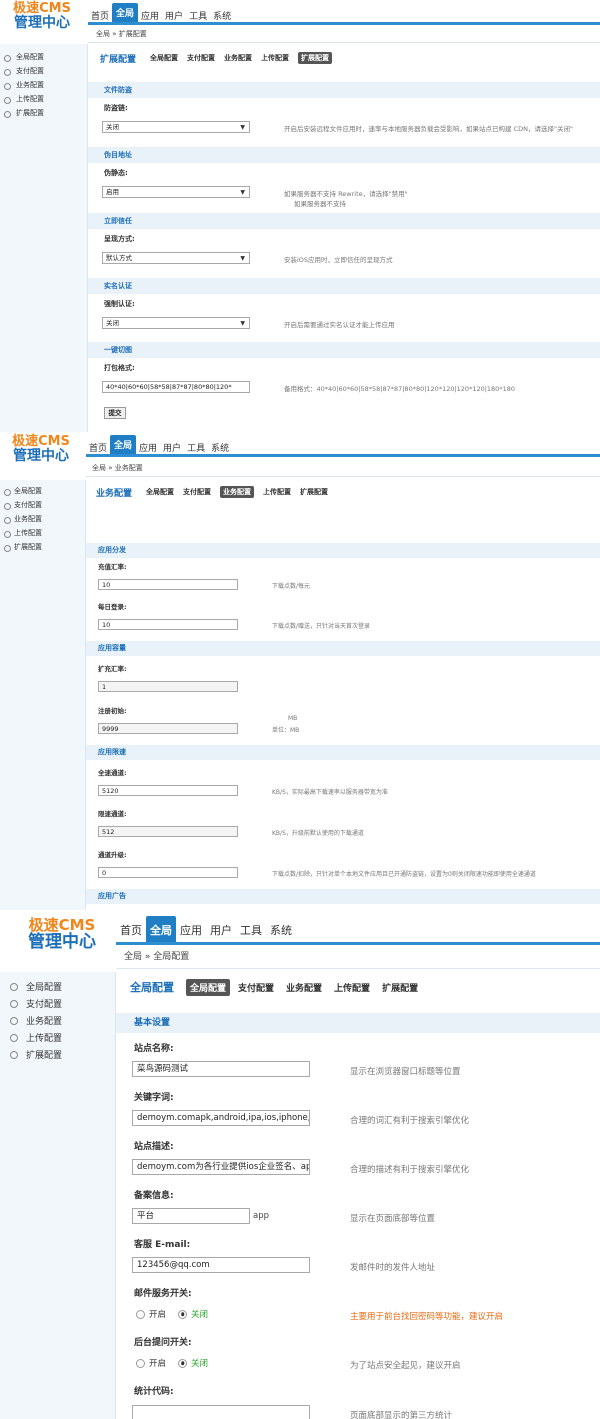  Describe the element at coordinates (163, 1294) in the screenshot. I see `field-label: 邮件服务开关:` at that location.